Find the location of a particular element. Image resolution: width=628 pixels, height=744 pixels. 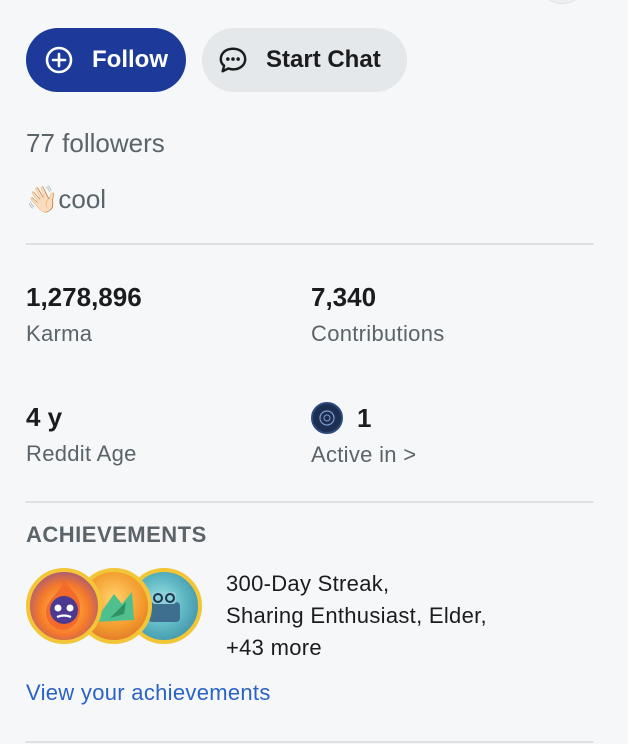

start-chat-button: Start Chat is located at coordinates (304, 60).